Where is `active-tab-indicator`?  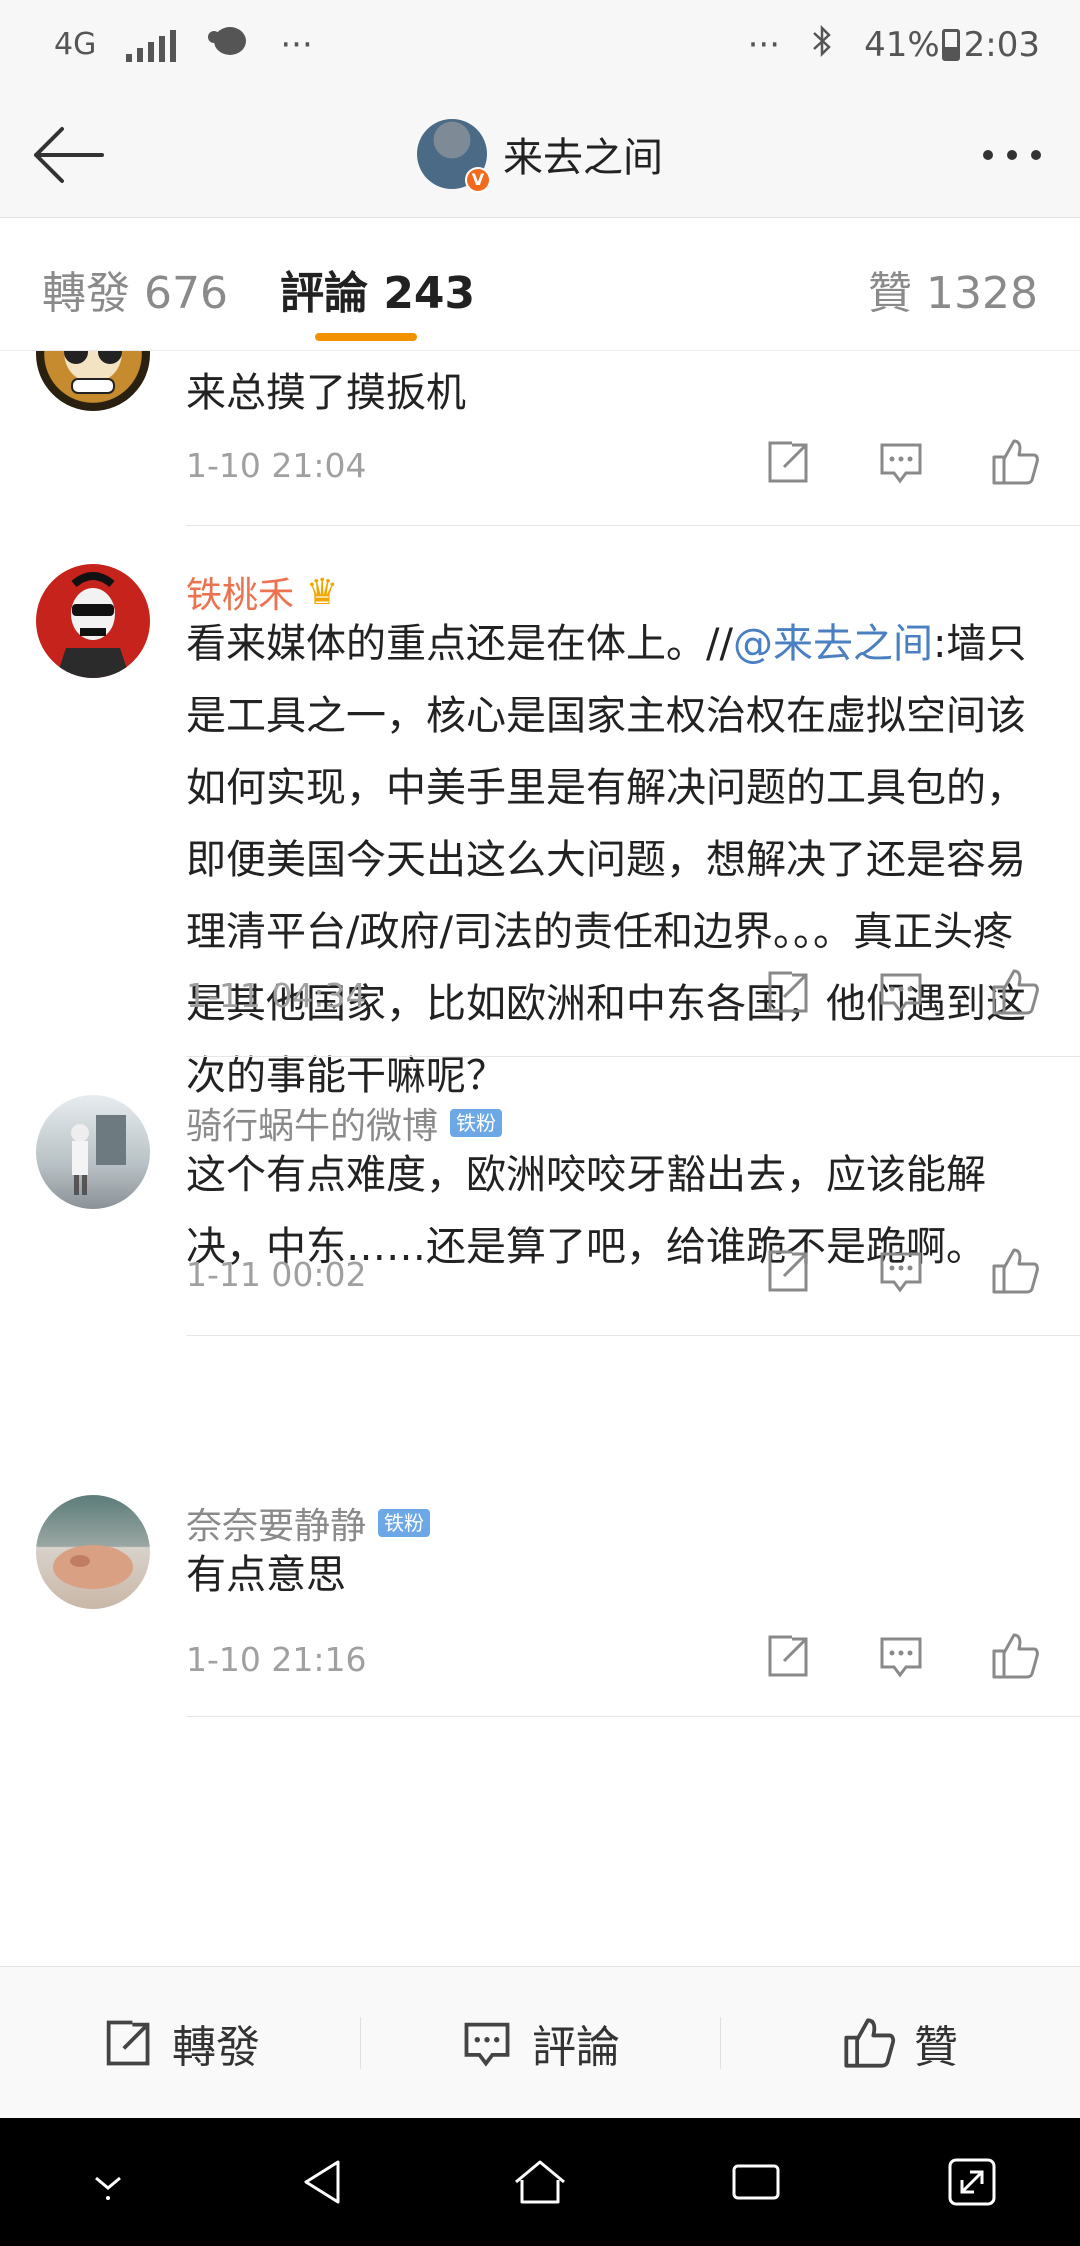
active-tab-indicator is located at coordinates (366, 337).